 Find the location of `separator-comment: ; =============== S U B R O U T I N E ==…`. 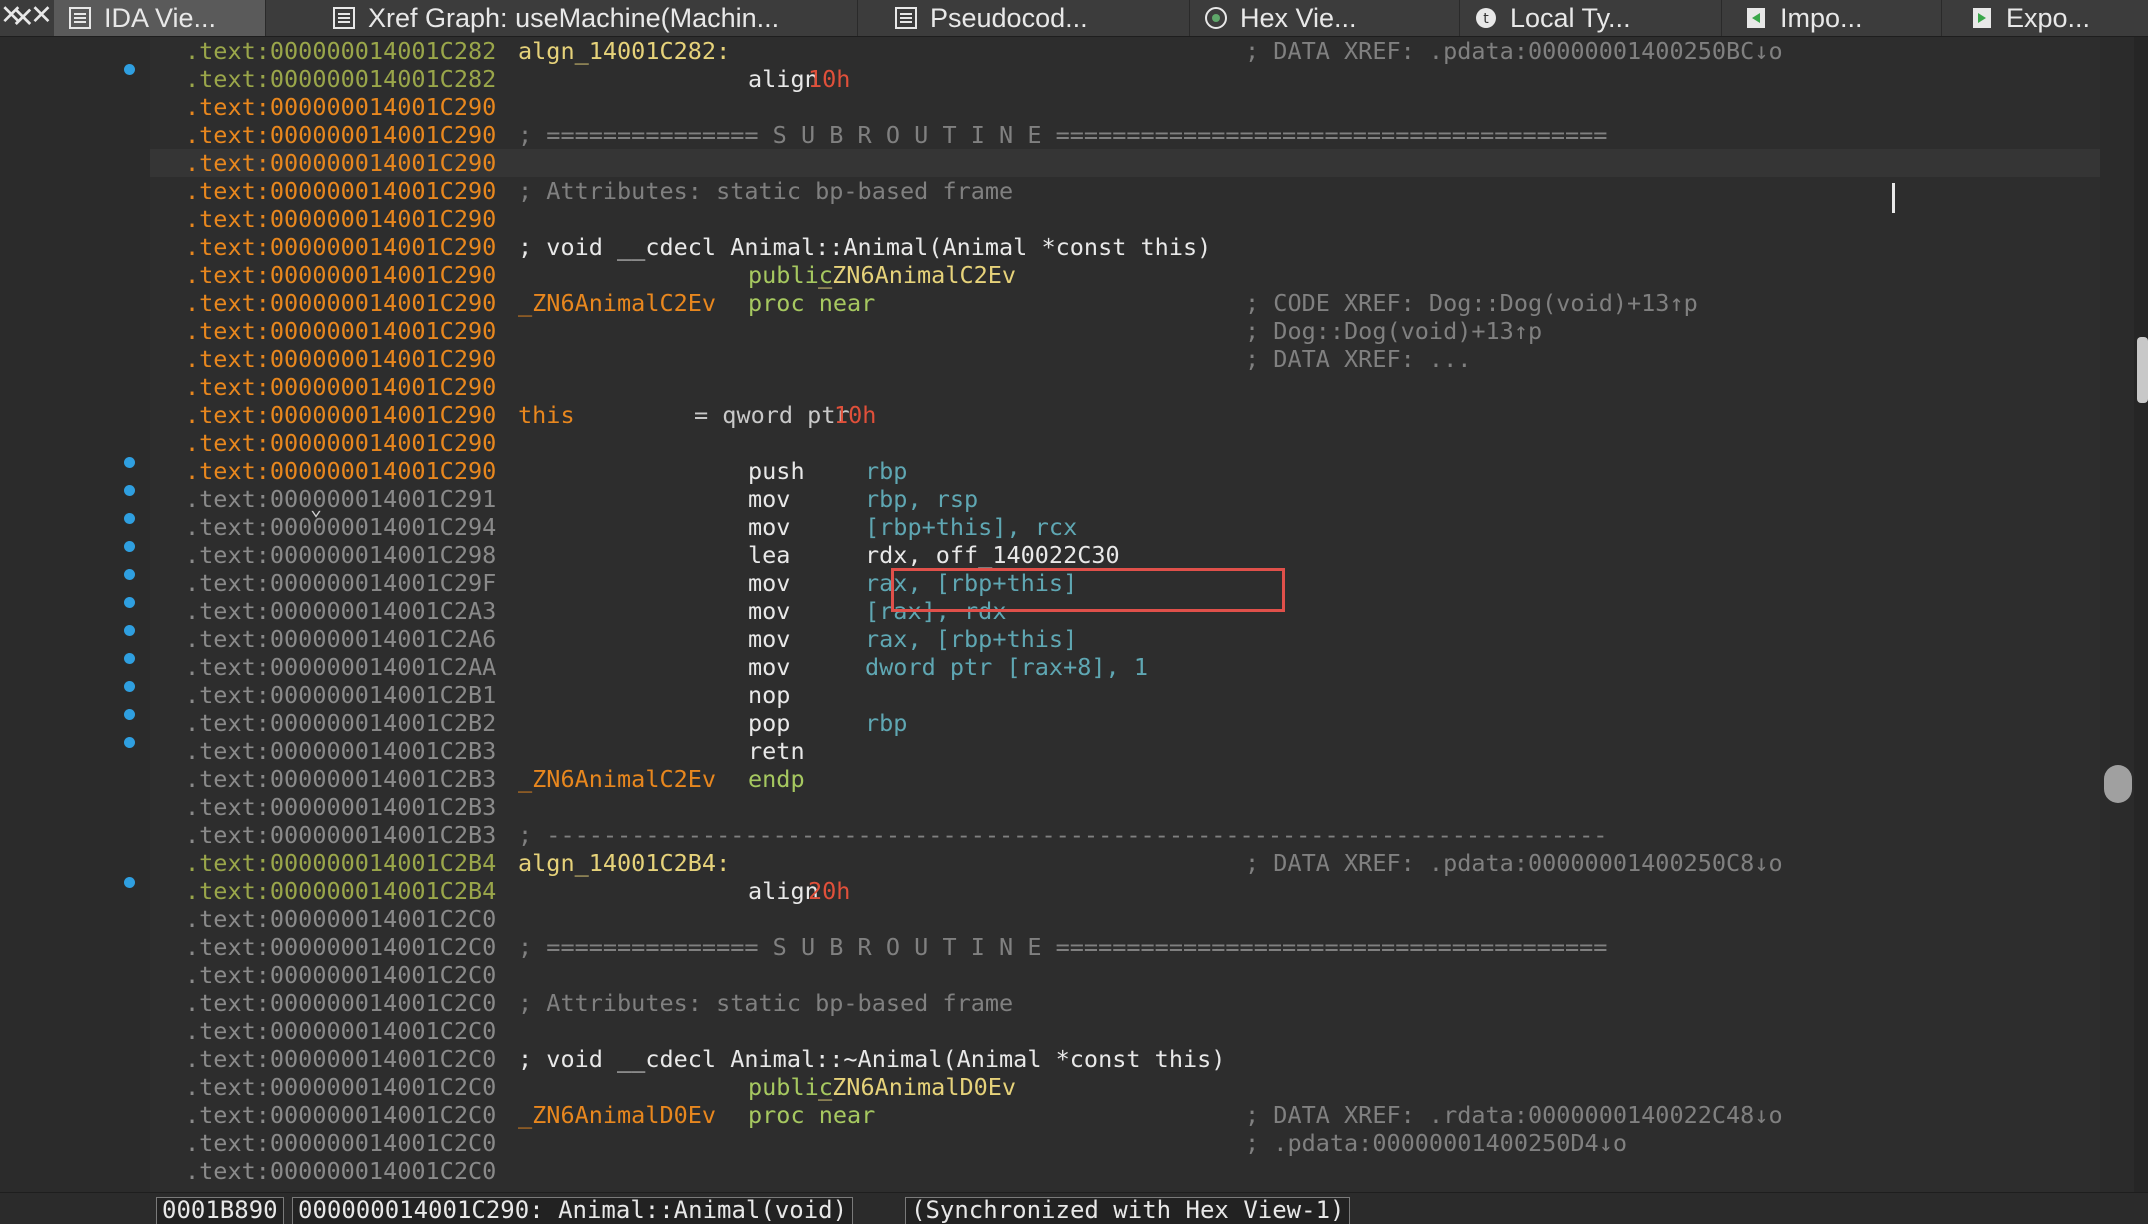

separator-comment: ; =============== S U B R O U T I N E ==… is located at coordinates (1063, 947).